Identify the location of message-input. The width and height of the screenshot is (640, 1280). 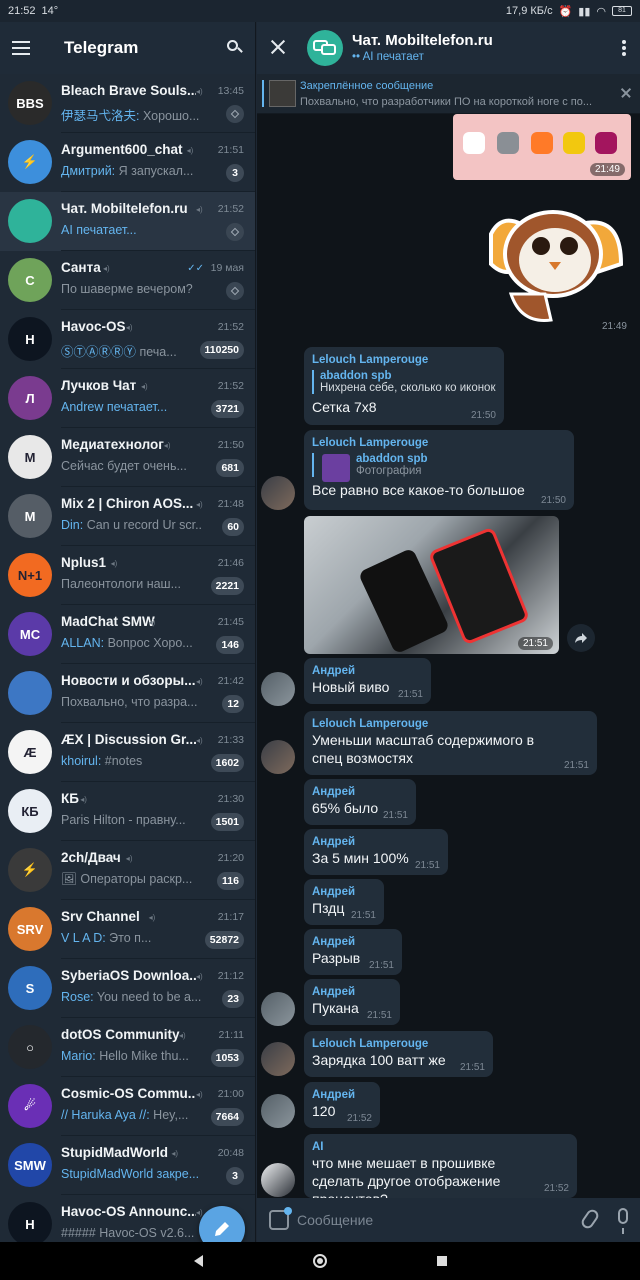
(427, 1220).